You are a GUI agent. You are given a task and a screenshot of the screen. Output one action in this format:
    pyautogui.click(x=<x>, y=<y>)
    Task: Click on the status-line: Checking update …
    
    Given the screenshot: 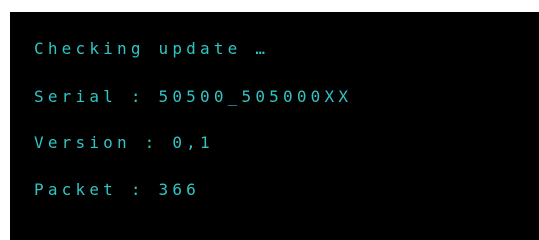 What is the action you would take?
    pyautogui.click(x=152, y=48)
    